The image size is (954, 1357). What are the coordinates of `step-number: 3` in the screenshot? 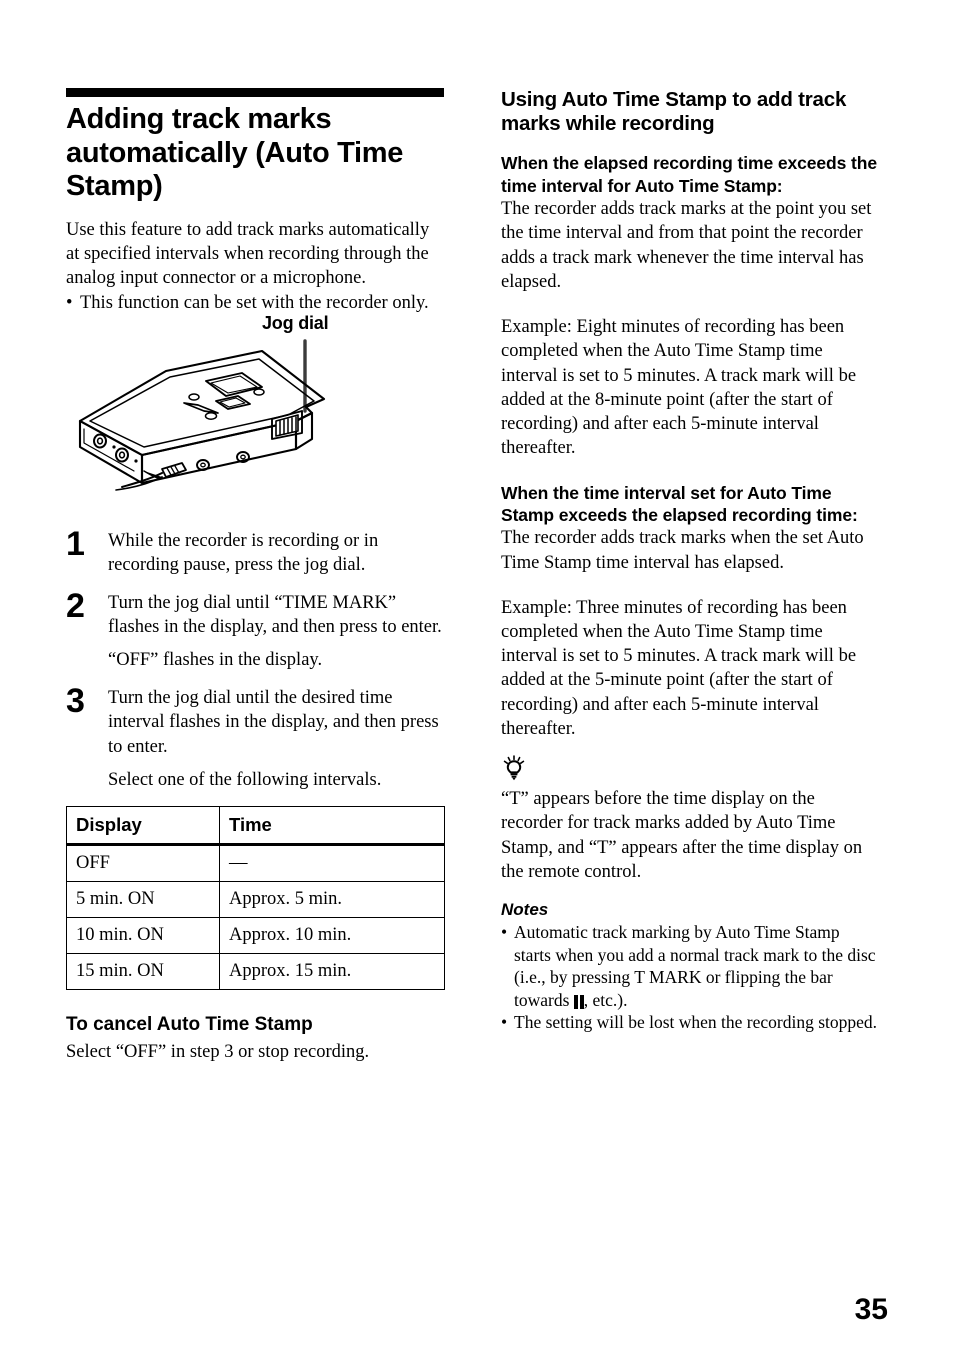 It's located at (75, 700).